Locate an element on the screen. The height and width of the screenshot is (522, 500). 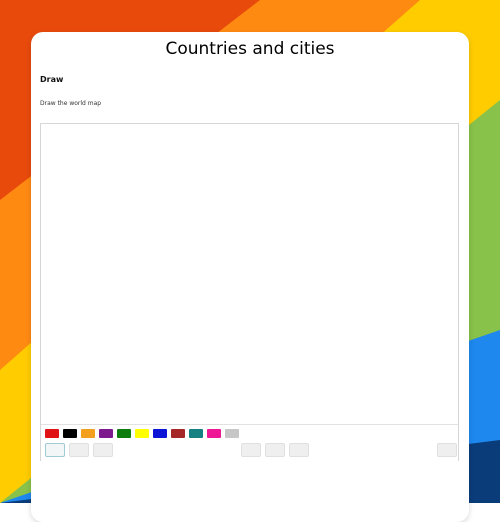
section-heading: Draw is located at coordinates (52, 79).